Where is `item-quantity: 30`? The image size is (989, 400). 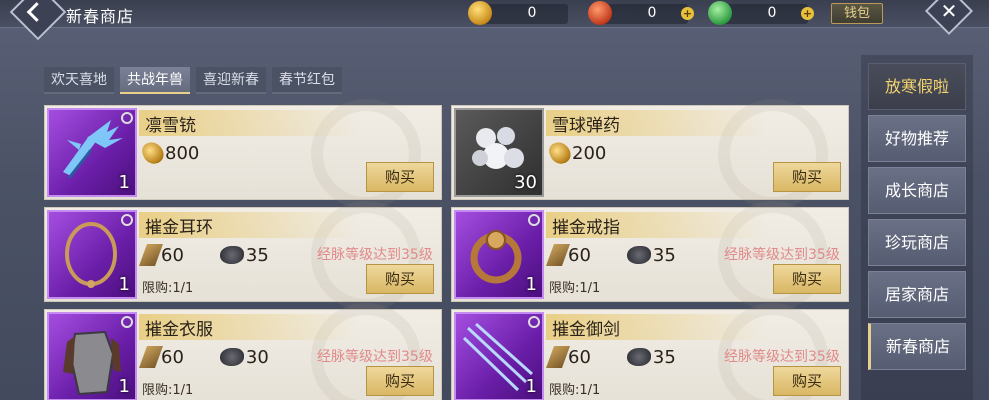
item-quantity: 30 is located at coordinates (525, 182).